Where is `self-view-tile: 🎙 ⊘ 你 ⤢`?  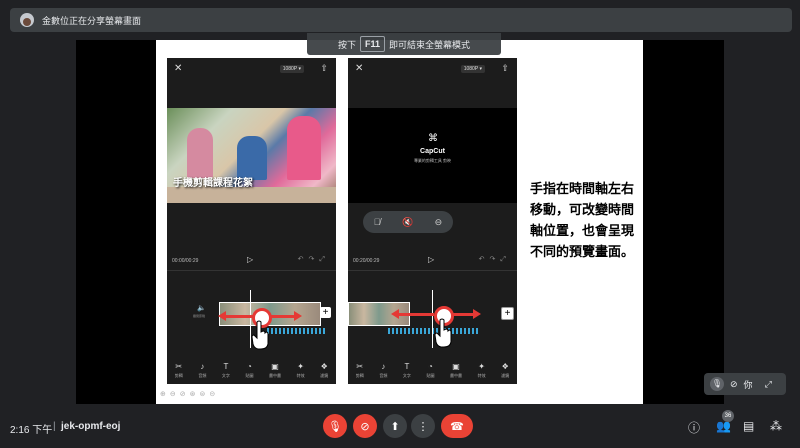
self-view-tile: 🎙 ⊘ 你 ⤢ is located at coordinates (745, 384).